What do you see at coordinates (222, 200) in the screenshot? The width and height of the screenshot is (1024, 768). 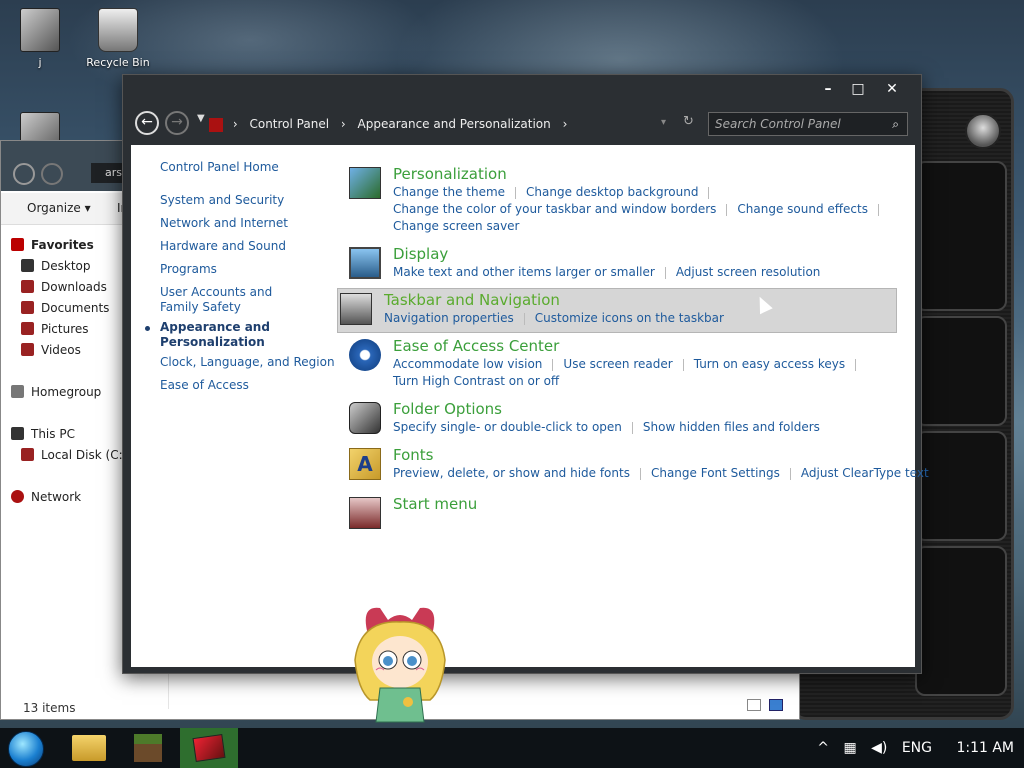 I see `left-nav-system-security: System and Security` at bounding box center [222, 200].